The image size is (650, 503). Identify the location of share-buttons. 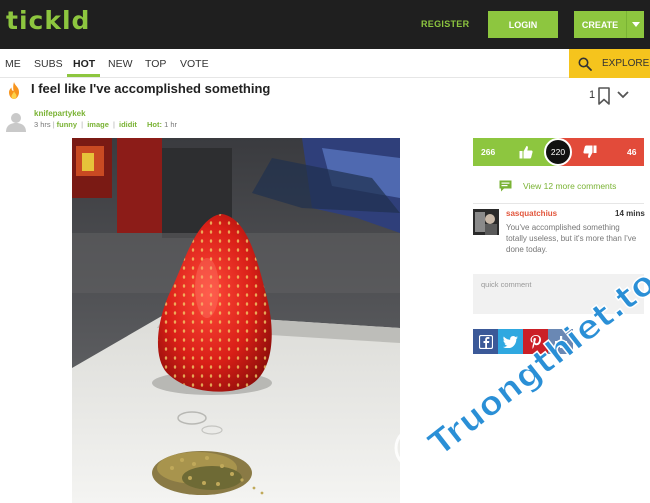
(523, 341).